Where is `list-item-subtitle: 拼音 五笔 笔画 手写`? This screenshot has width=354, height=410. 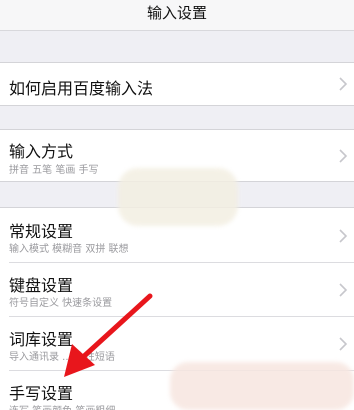
list-item-subtitle: 拼音 五笔 笔画 手写 is located at coordinates (54, 170).